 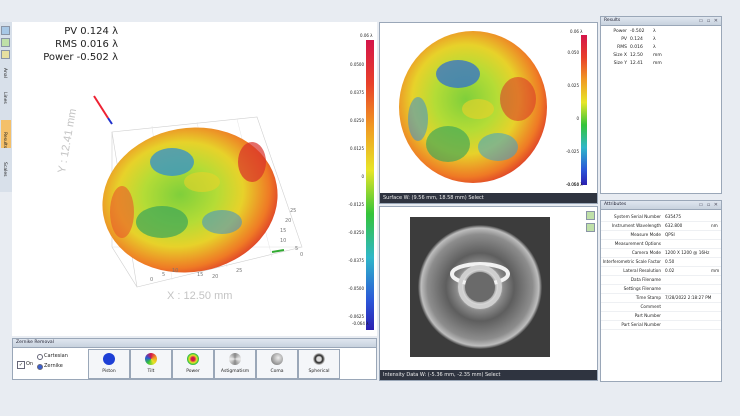 I want to click on colorbar-top-label: 0.06 λ, so click(x=366, y=35).